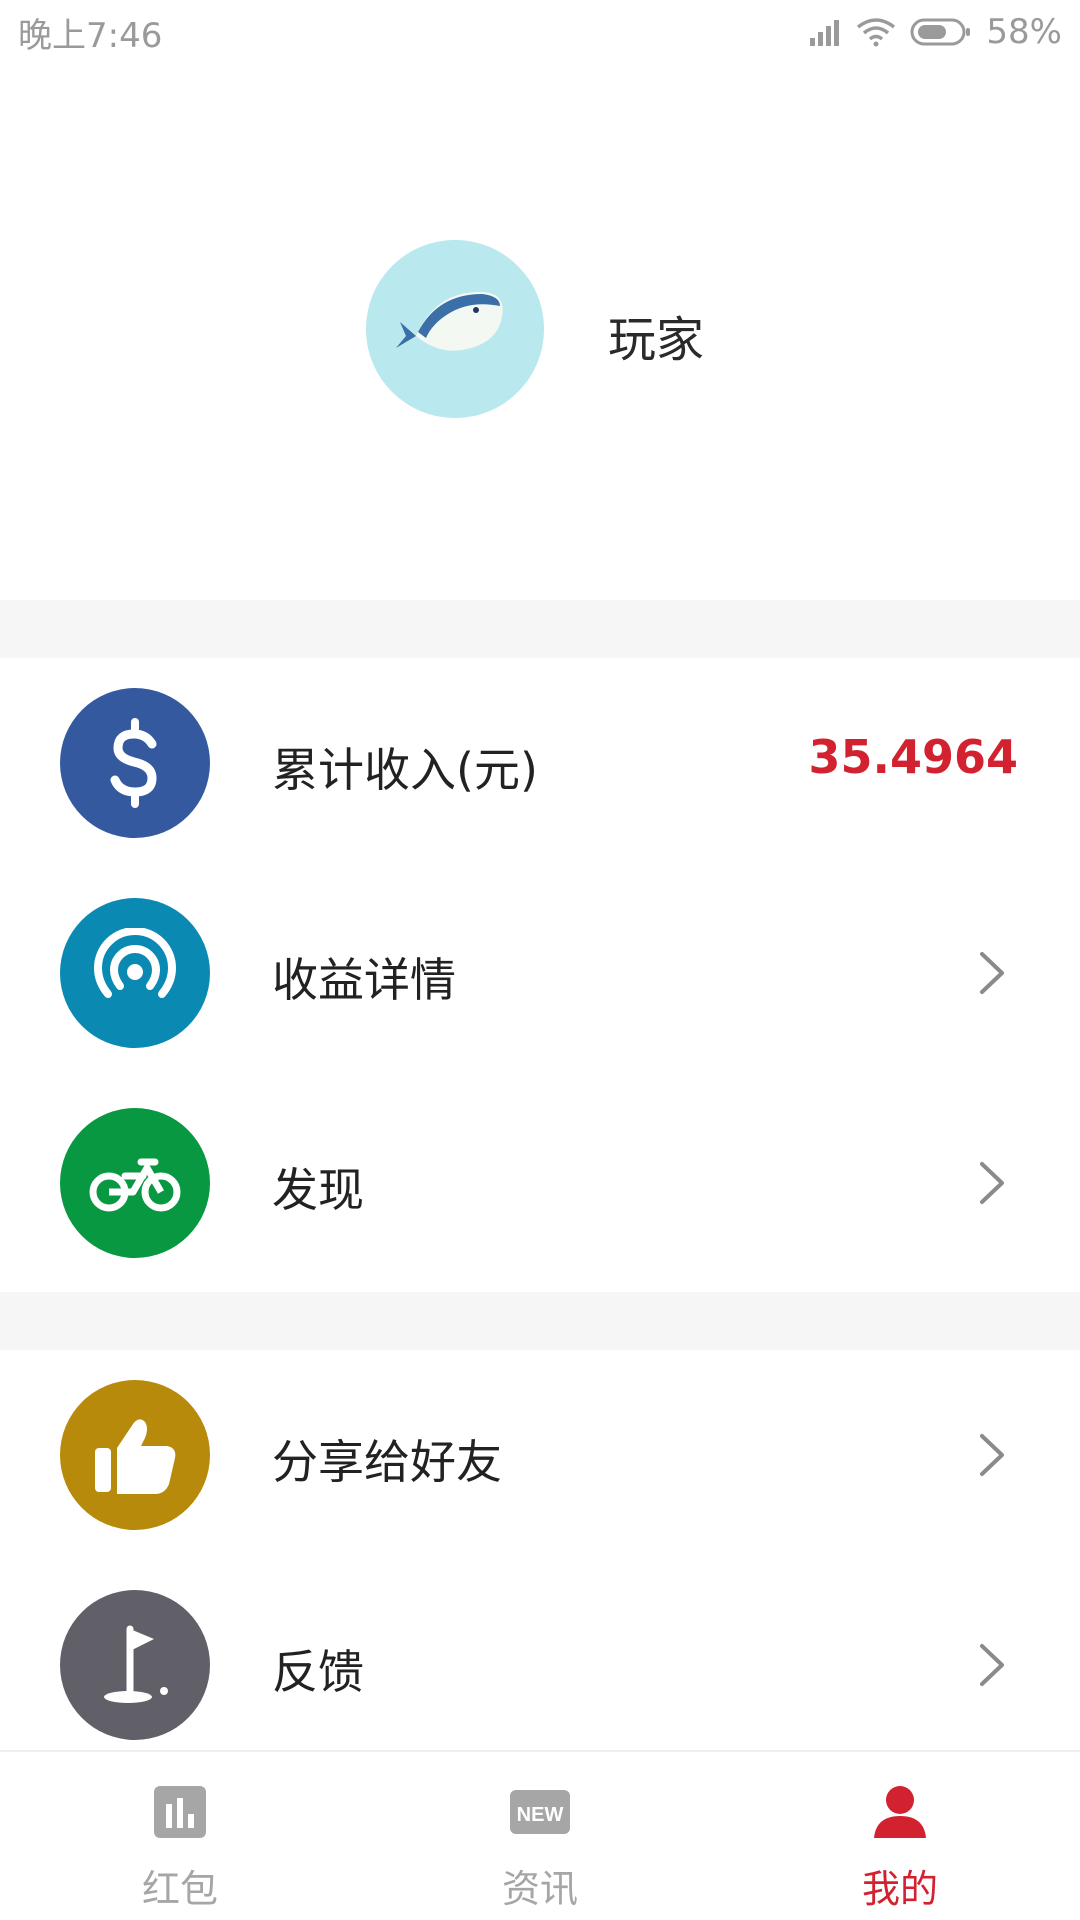 The image size is (1080, 1920). I want to click on avatar, so click(455, 329).